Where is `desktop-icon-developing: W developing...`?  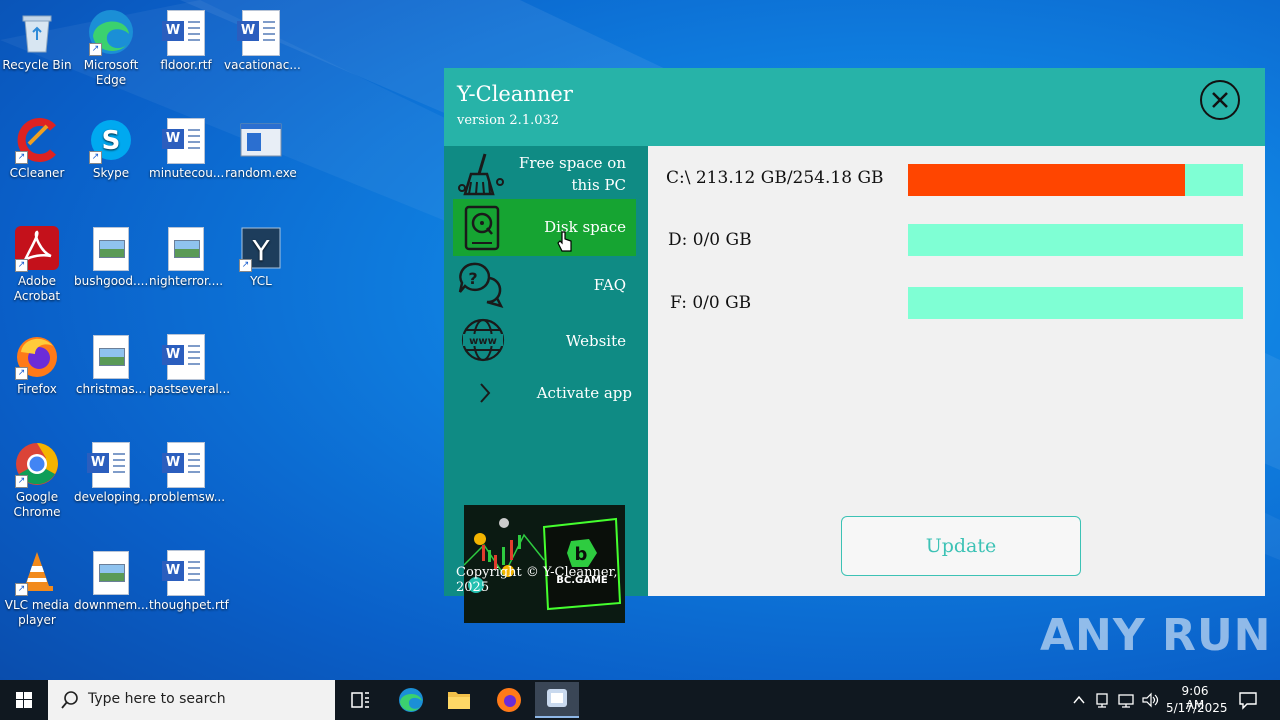 desktop-icon-developing: W developing... is located at coordinates (113, 472).